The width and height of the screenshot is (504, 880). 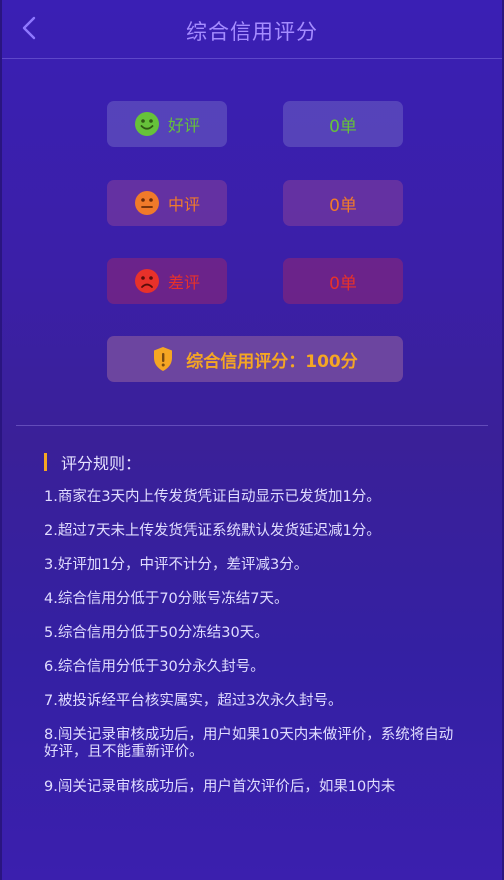 What do you see at coordinates (101, 463) in the screenshot?
I see `rules-heading-text: 评分规则：` at bounding box center [101, 463].